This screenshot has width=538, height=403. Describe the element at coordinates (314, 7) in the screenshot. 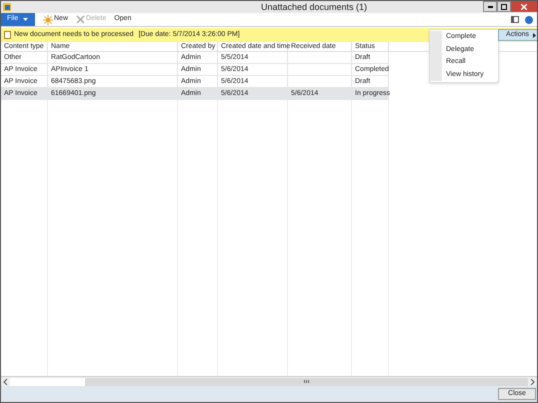

I see `window-title: Unattached documents (1)` at that location.